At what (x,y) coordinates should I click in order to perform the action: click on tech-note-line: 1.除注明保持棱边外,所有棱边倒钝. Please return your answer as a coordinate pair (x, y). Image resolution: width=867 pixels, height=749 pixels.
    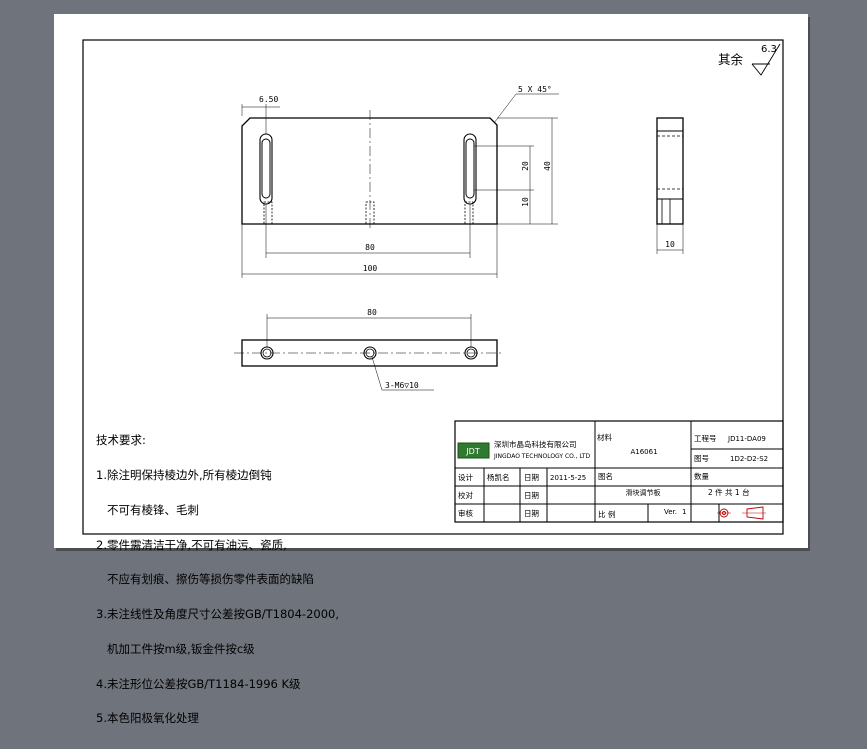
    Looking at the image, I should click on (184, 474).